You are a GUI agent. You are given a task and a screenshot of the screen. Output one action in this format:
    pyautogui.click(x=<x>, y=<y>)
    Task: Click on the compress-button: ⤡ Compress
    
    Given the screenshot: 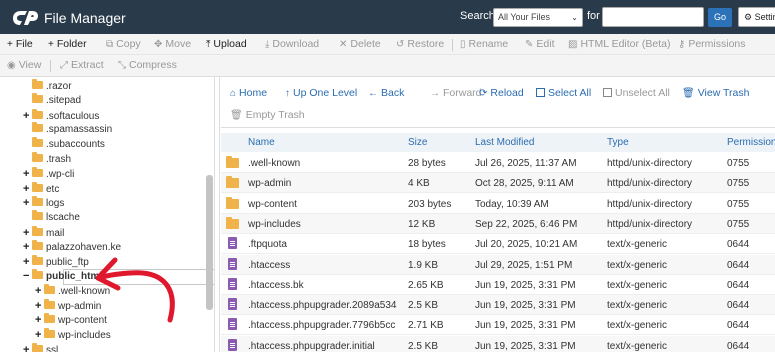 What is the action you would take?
    pyautogui.click(x=147, y=65)
    